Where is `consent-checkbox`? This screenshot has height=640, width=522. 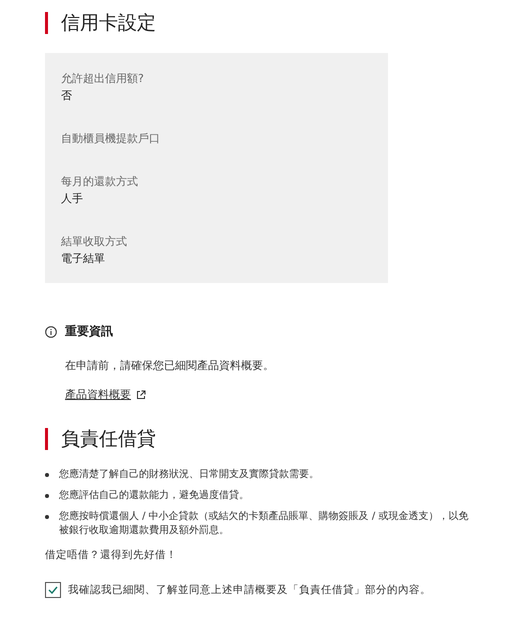 consent-checkbox is located at coordinates (53, 590).